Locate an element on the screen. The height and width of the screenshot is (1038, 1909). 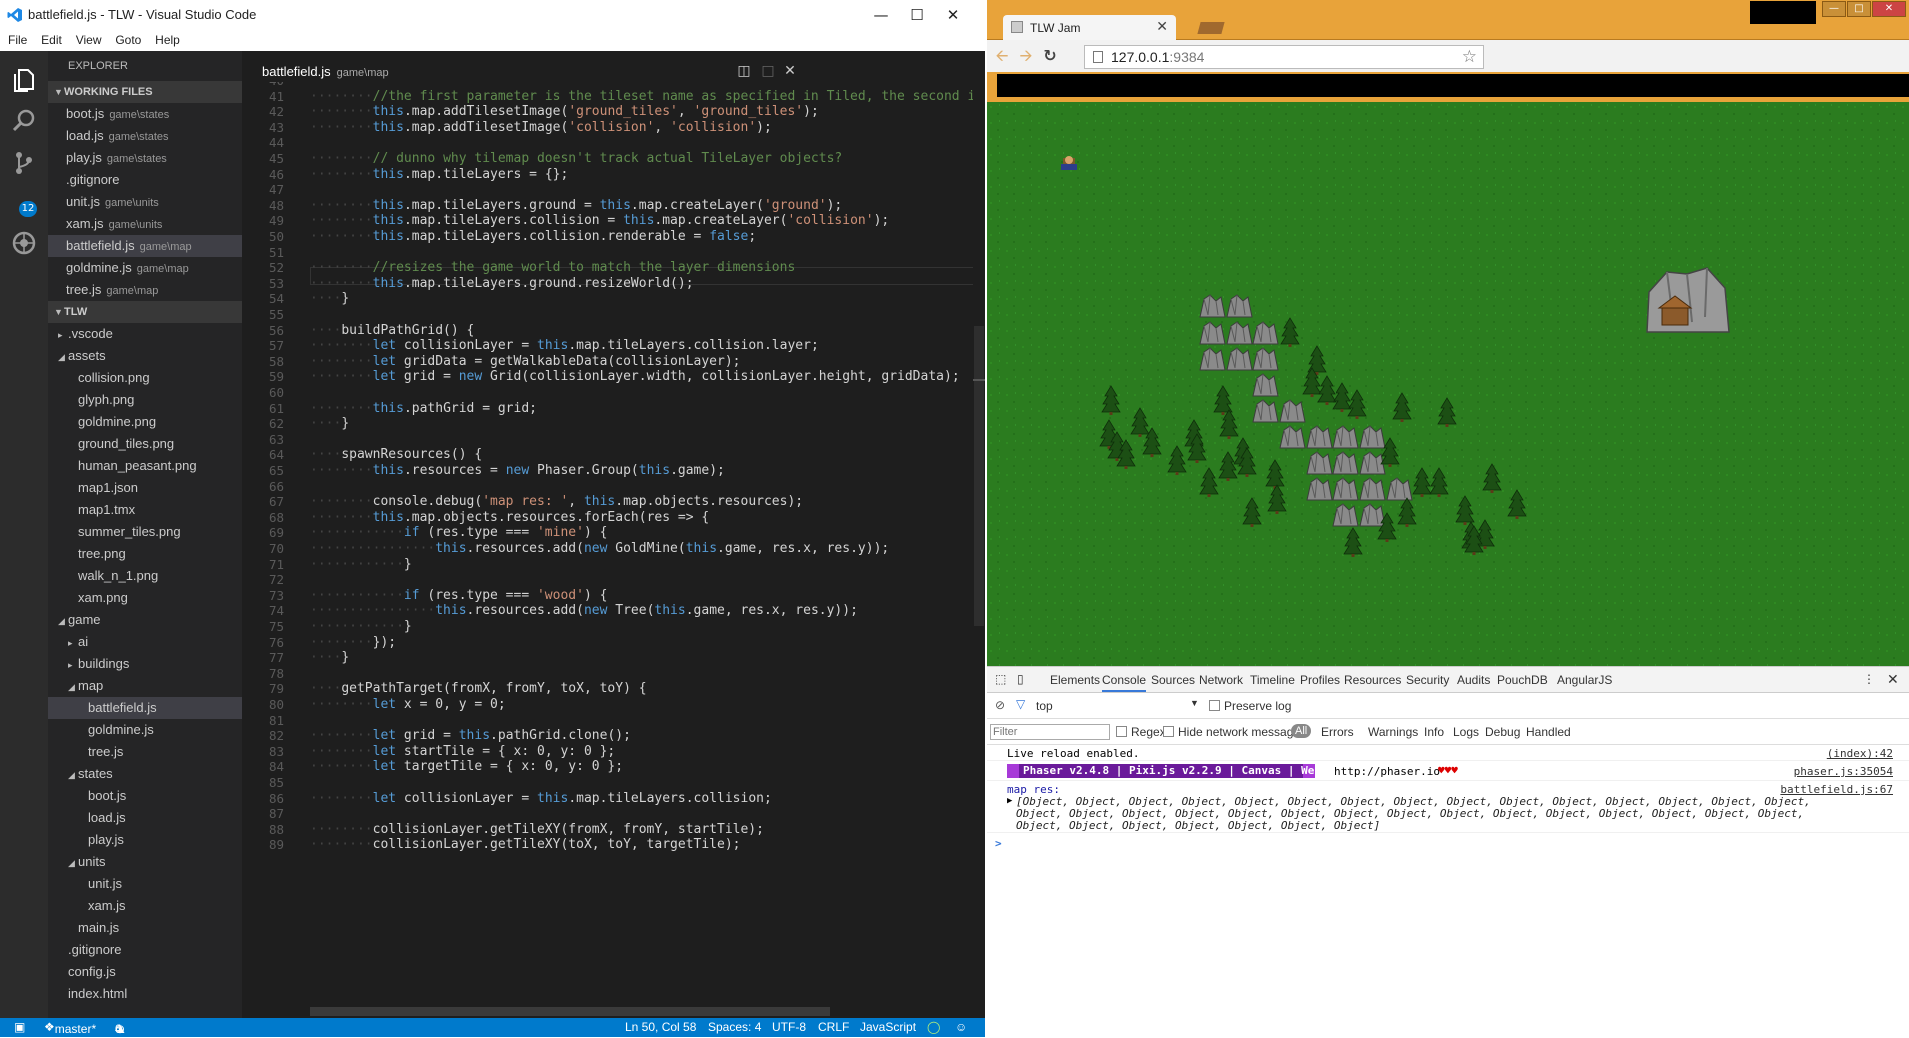
debug-icon is located at coordinates (24, 243).